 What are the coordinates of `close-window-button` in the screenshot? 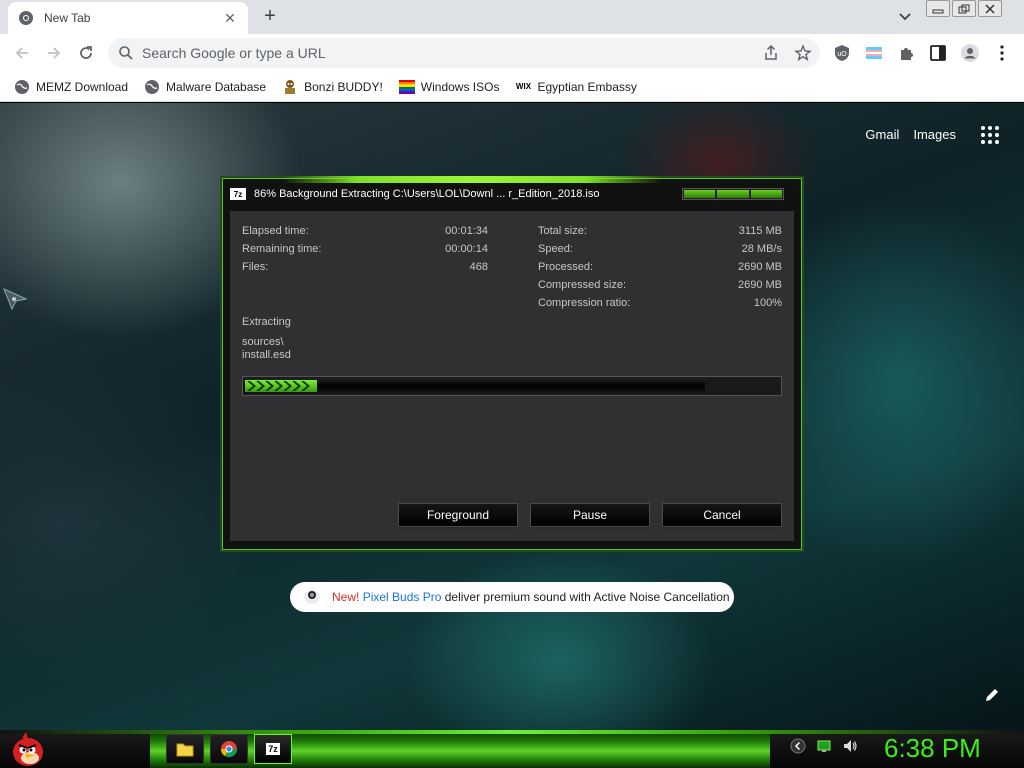 It's located at (990, 8).